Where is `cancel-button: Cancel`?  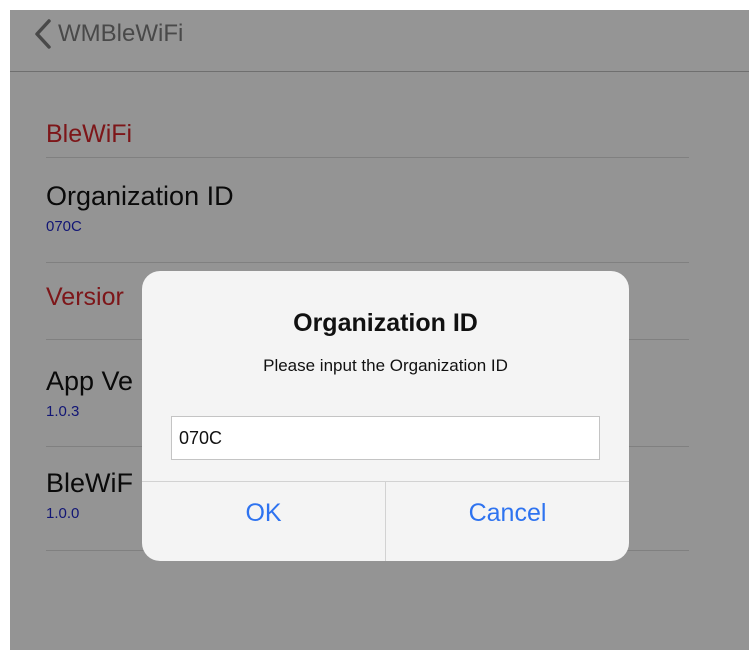
cancel-button: Cancel is located at coordinates (507, 521).